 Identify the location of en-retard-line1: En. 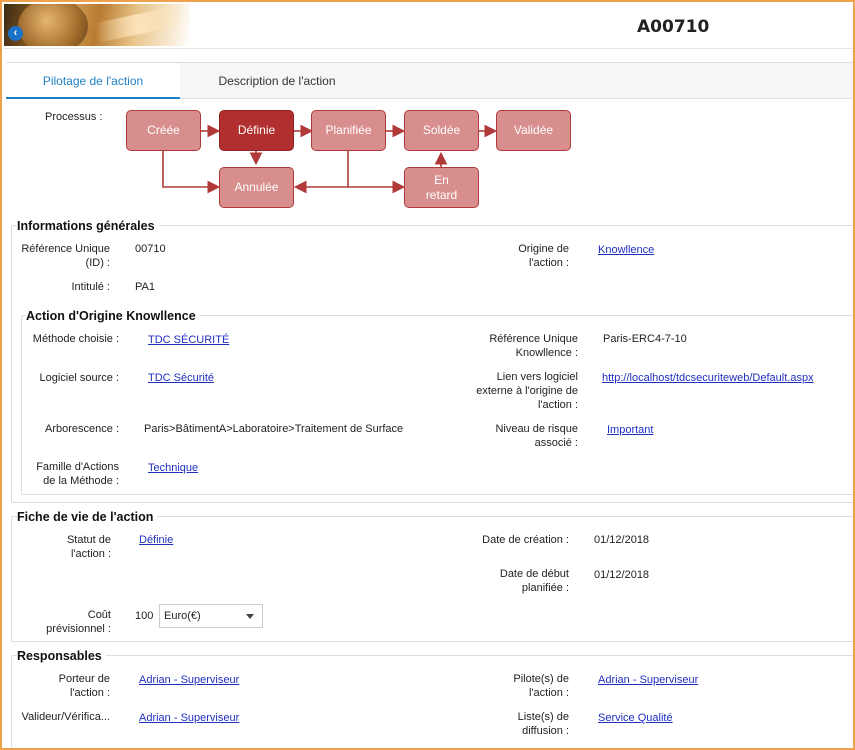
(441, 179).